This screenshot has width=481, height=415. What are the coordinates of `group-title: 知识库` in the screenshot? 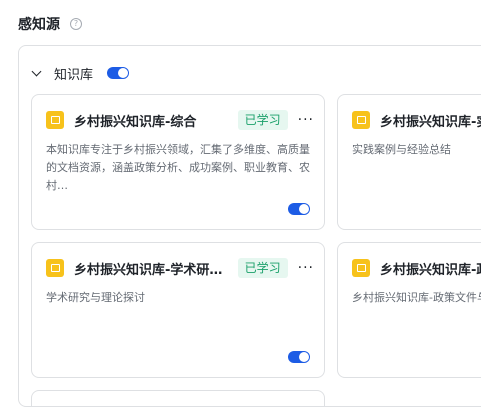 It's located at (74, 75).